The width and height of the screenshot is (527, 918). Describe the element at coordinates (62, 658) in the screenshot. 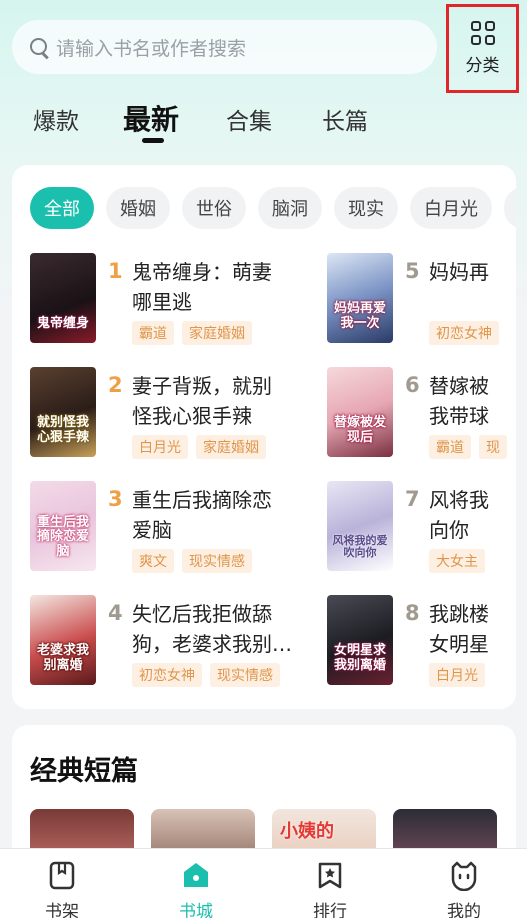

I see `cover-title: 老婆求我别离婚` at that location.